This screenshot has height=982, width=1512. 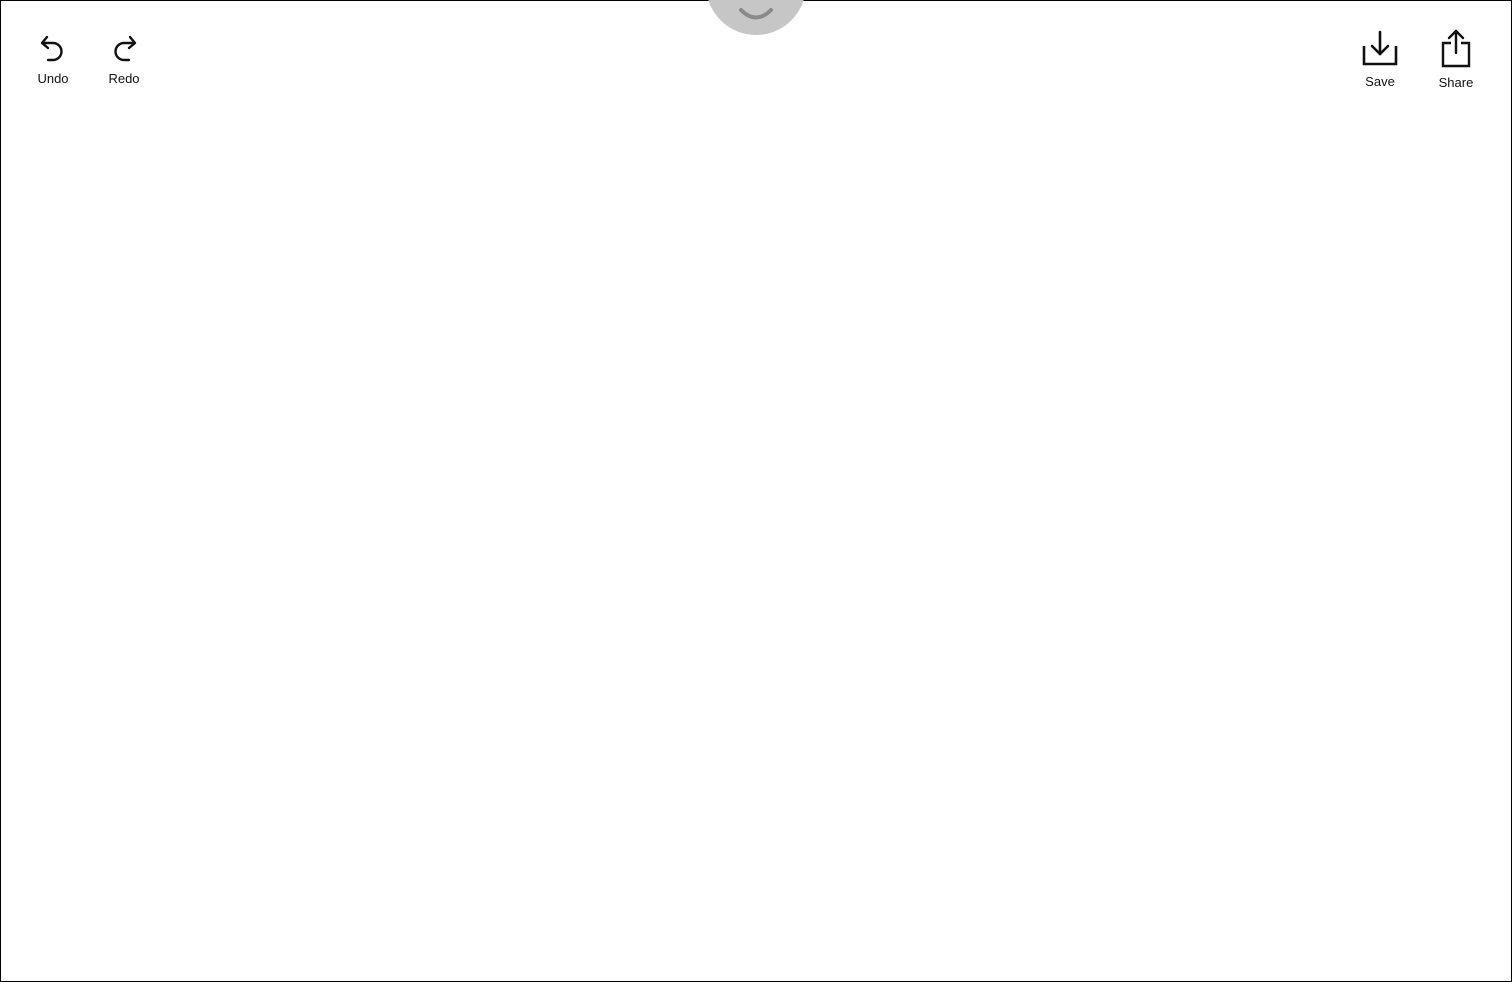 I want to click on save-label: Save, so click(x=1380, y=81).